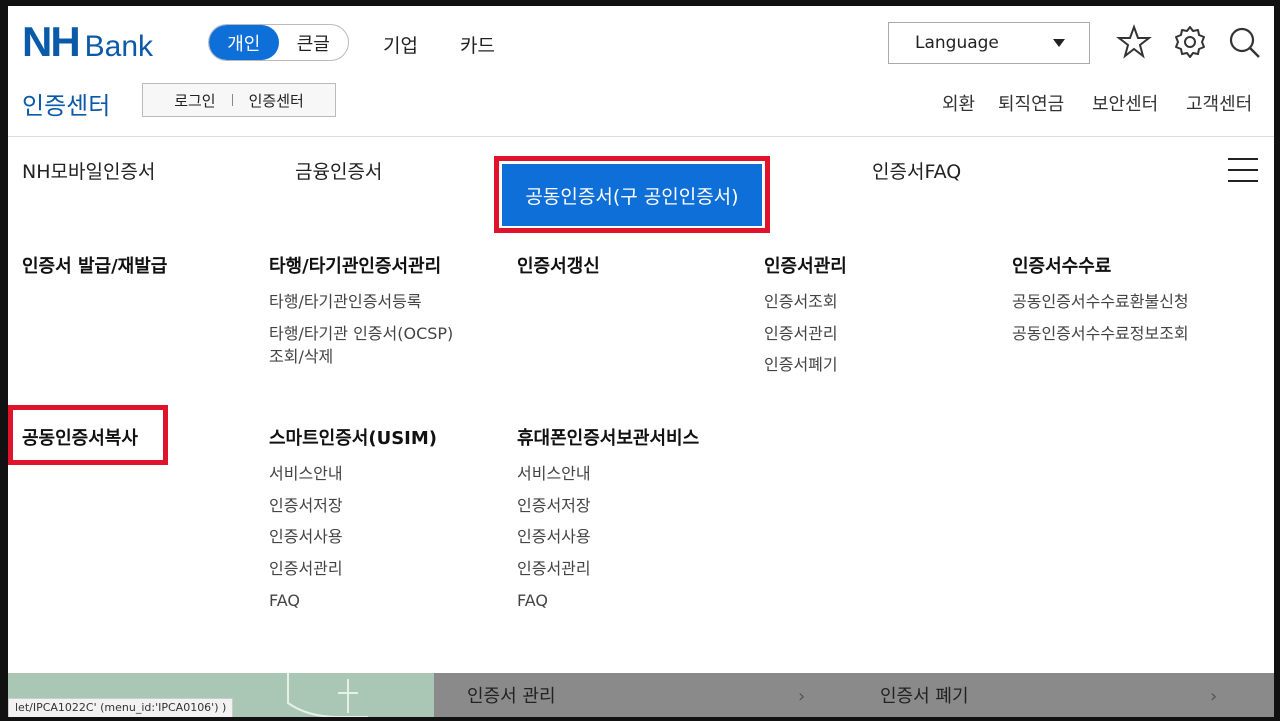  What do you see at coordinates (361, 334) in the screenshot?
I see `menu-other-bank-ocsp: 타행/타기관 인증서(OCSP)` at bounding box center [361, 334].